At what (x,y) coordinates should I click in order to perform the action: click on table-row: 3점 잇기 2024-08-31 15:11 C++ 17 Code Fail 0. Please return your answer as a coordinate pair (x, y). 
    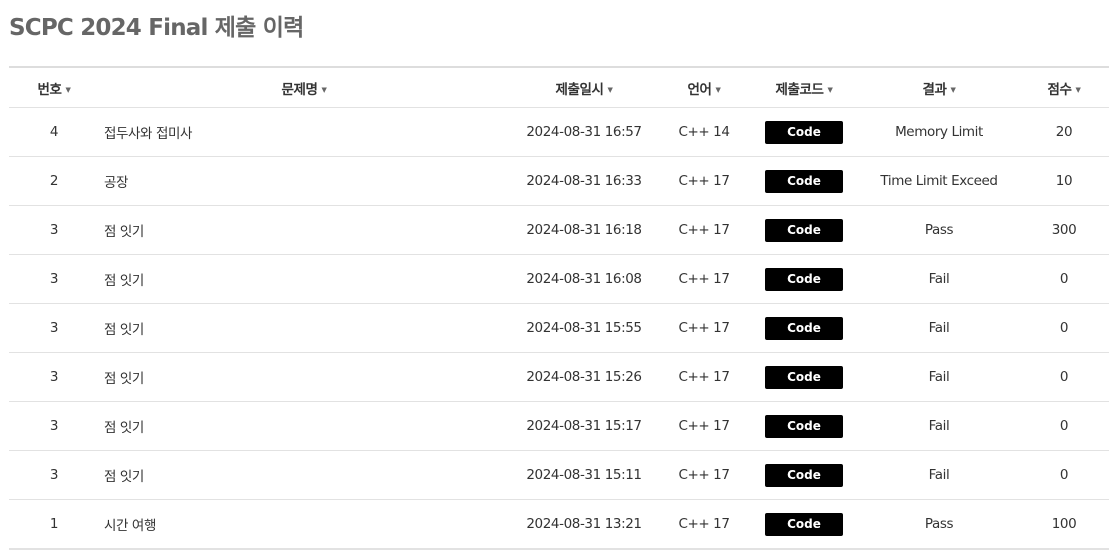
    Looking at the image, I should click on (559, 475).